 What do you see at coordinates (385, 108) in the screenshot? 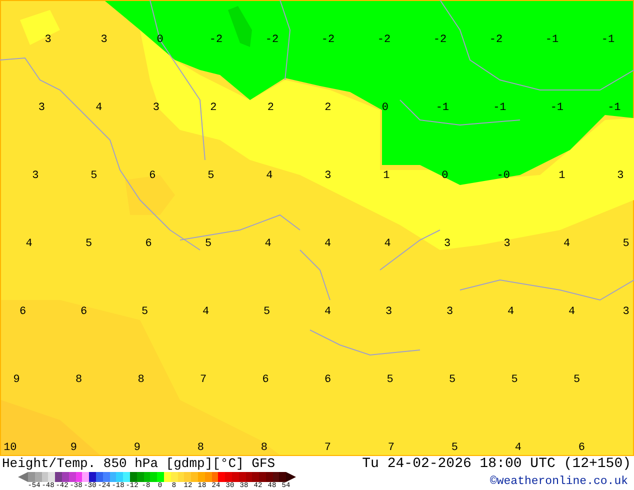
I see `temperature-label: 0` at bounding box center [385, 108].